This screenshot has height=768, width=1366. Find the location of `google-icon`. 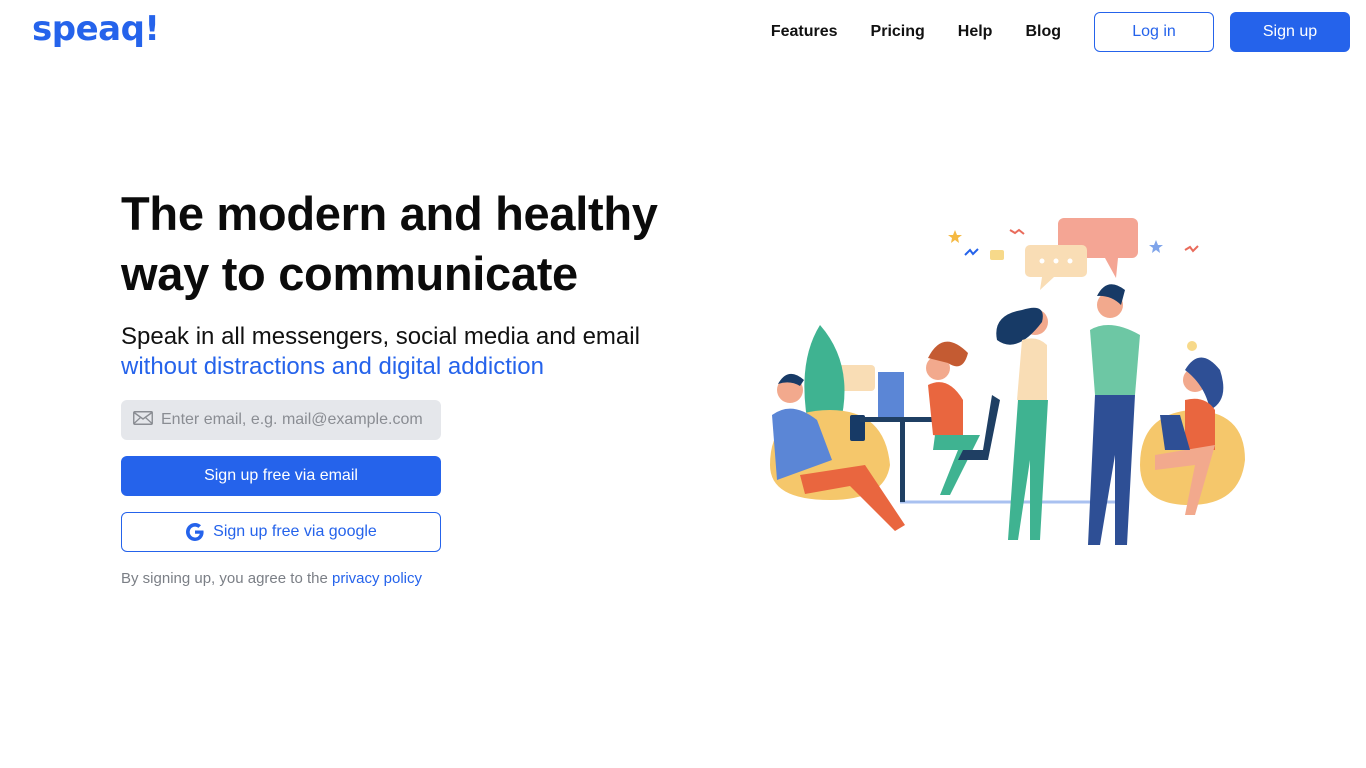

google-icon is located at coordinates (195, 532).